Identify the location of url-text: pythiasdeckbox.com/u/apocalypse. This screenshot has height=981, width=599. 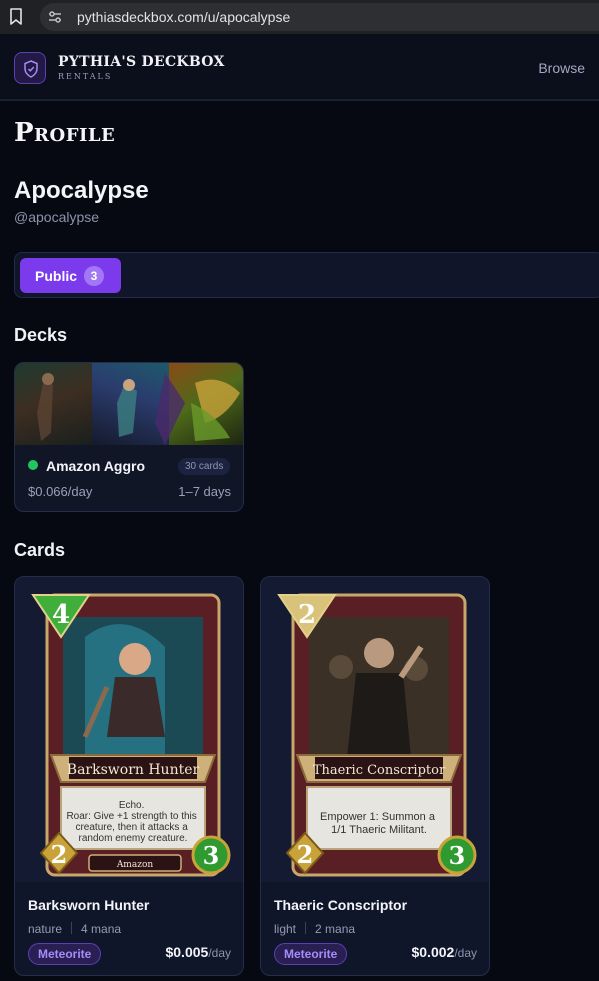
(184, 17).